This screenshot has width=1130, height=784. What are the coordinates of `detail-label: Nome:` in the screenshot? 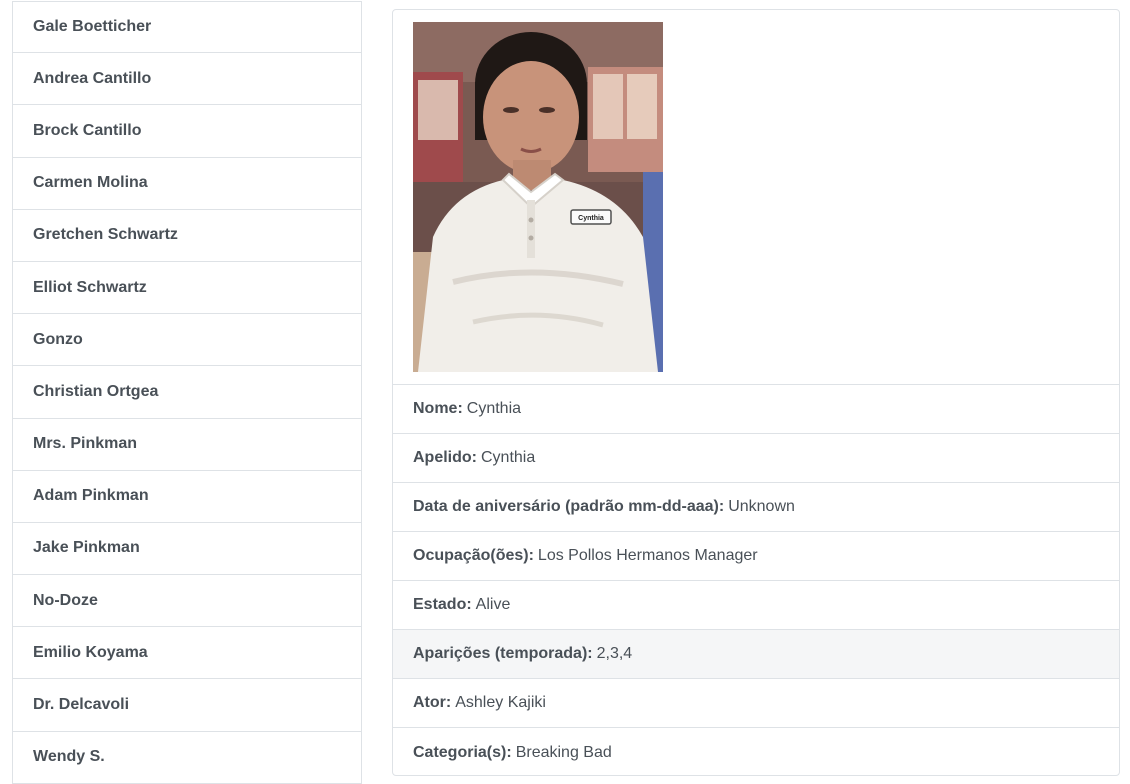 It's located at (438, 408).